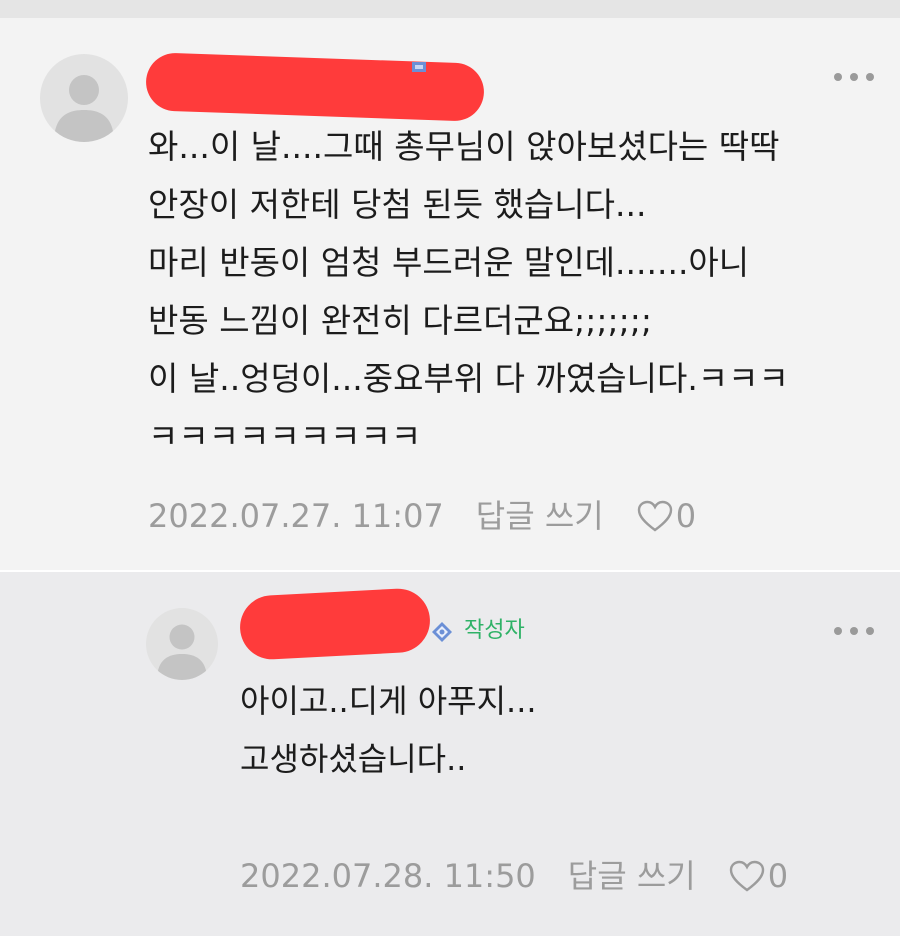  Describe the element at coordinates (285, 436) in the screenshot. I see `comment-line: ㅋㅋㅋㅋㅋㅋㅋㅋㅋ` at that location.